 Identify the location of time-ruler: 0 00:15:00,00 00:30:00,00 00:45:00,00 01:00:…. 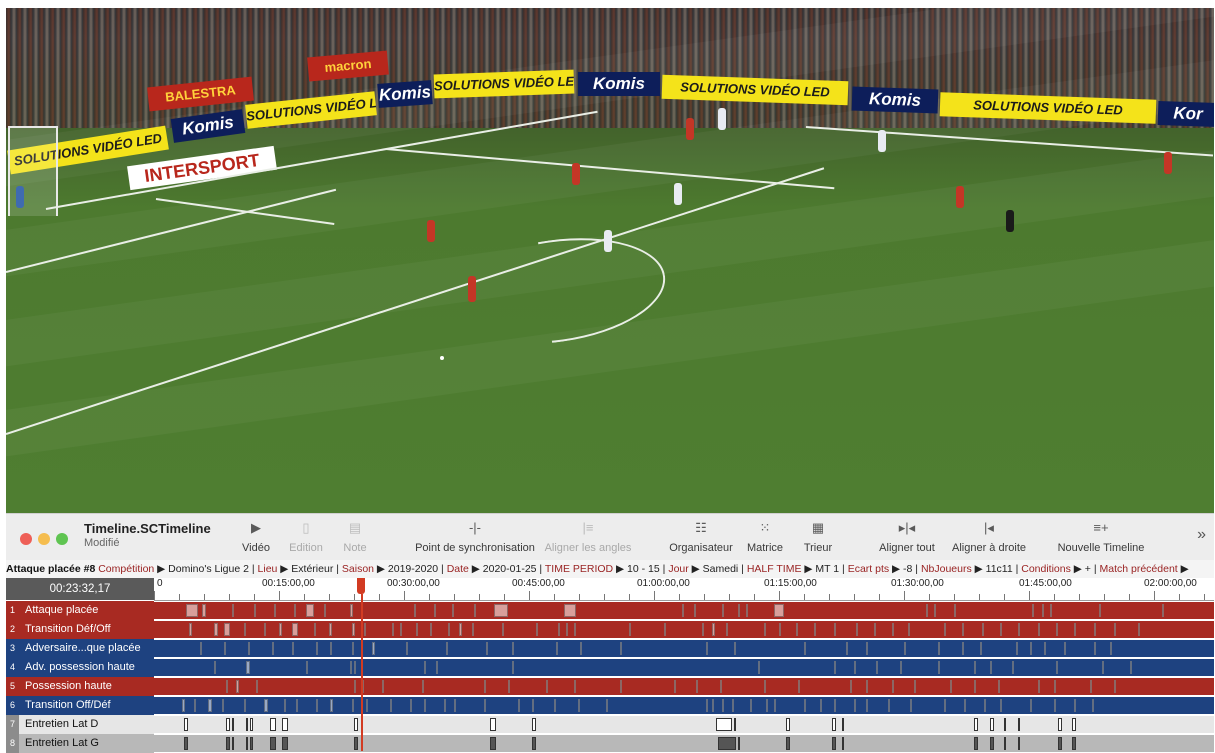
(684, 589).